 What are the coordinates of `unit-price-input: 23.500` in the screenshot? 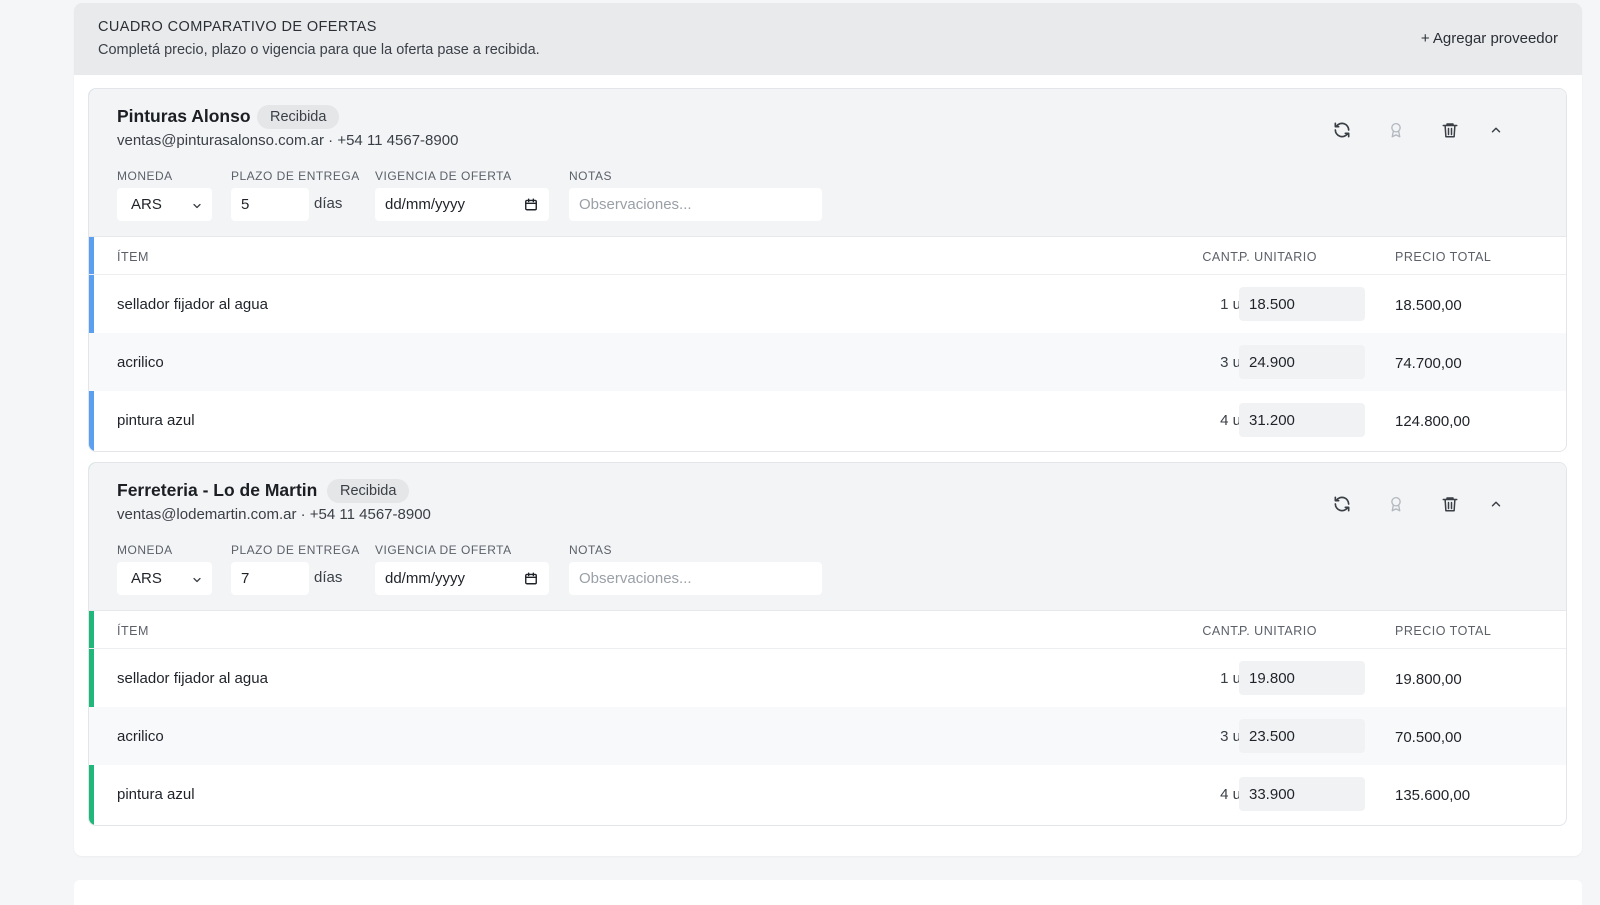 It's located at (1302, 736).